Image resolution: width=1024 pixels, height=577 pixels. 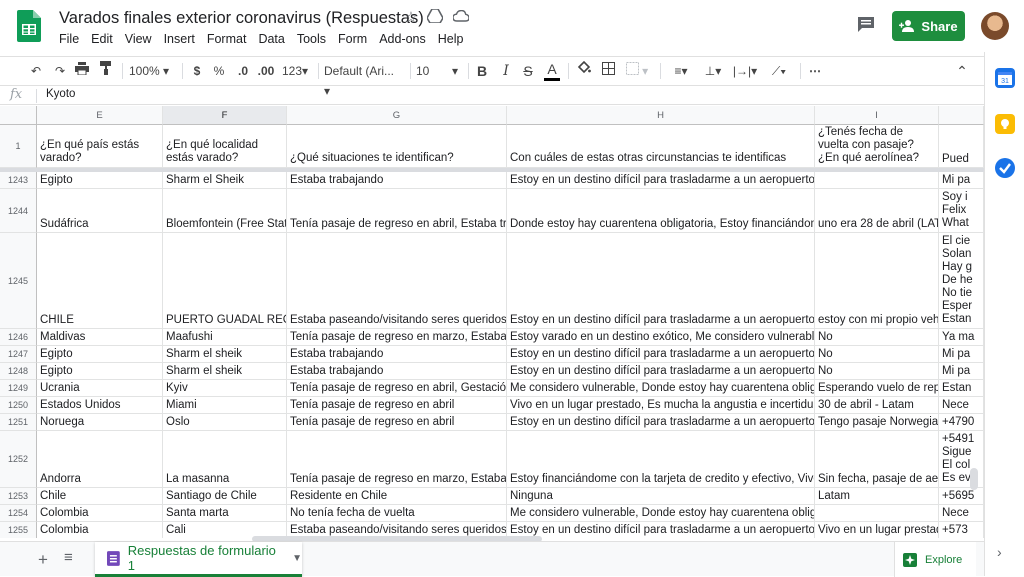 What do you see at coordinates (877, 496) in the screenshot?
I see `cell-return-date: Latam` at bounding box center [877, 496].